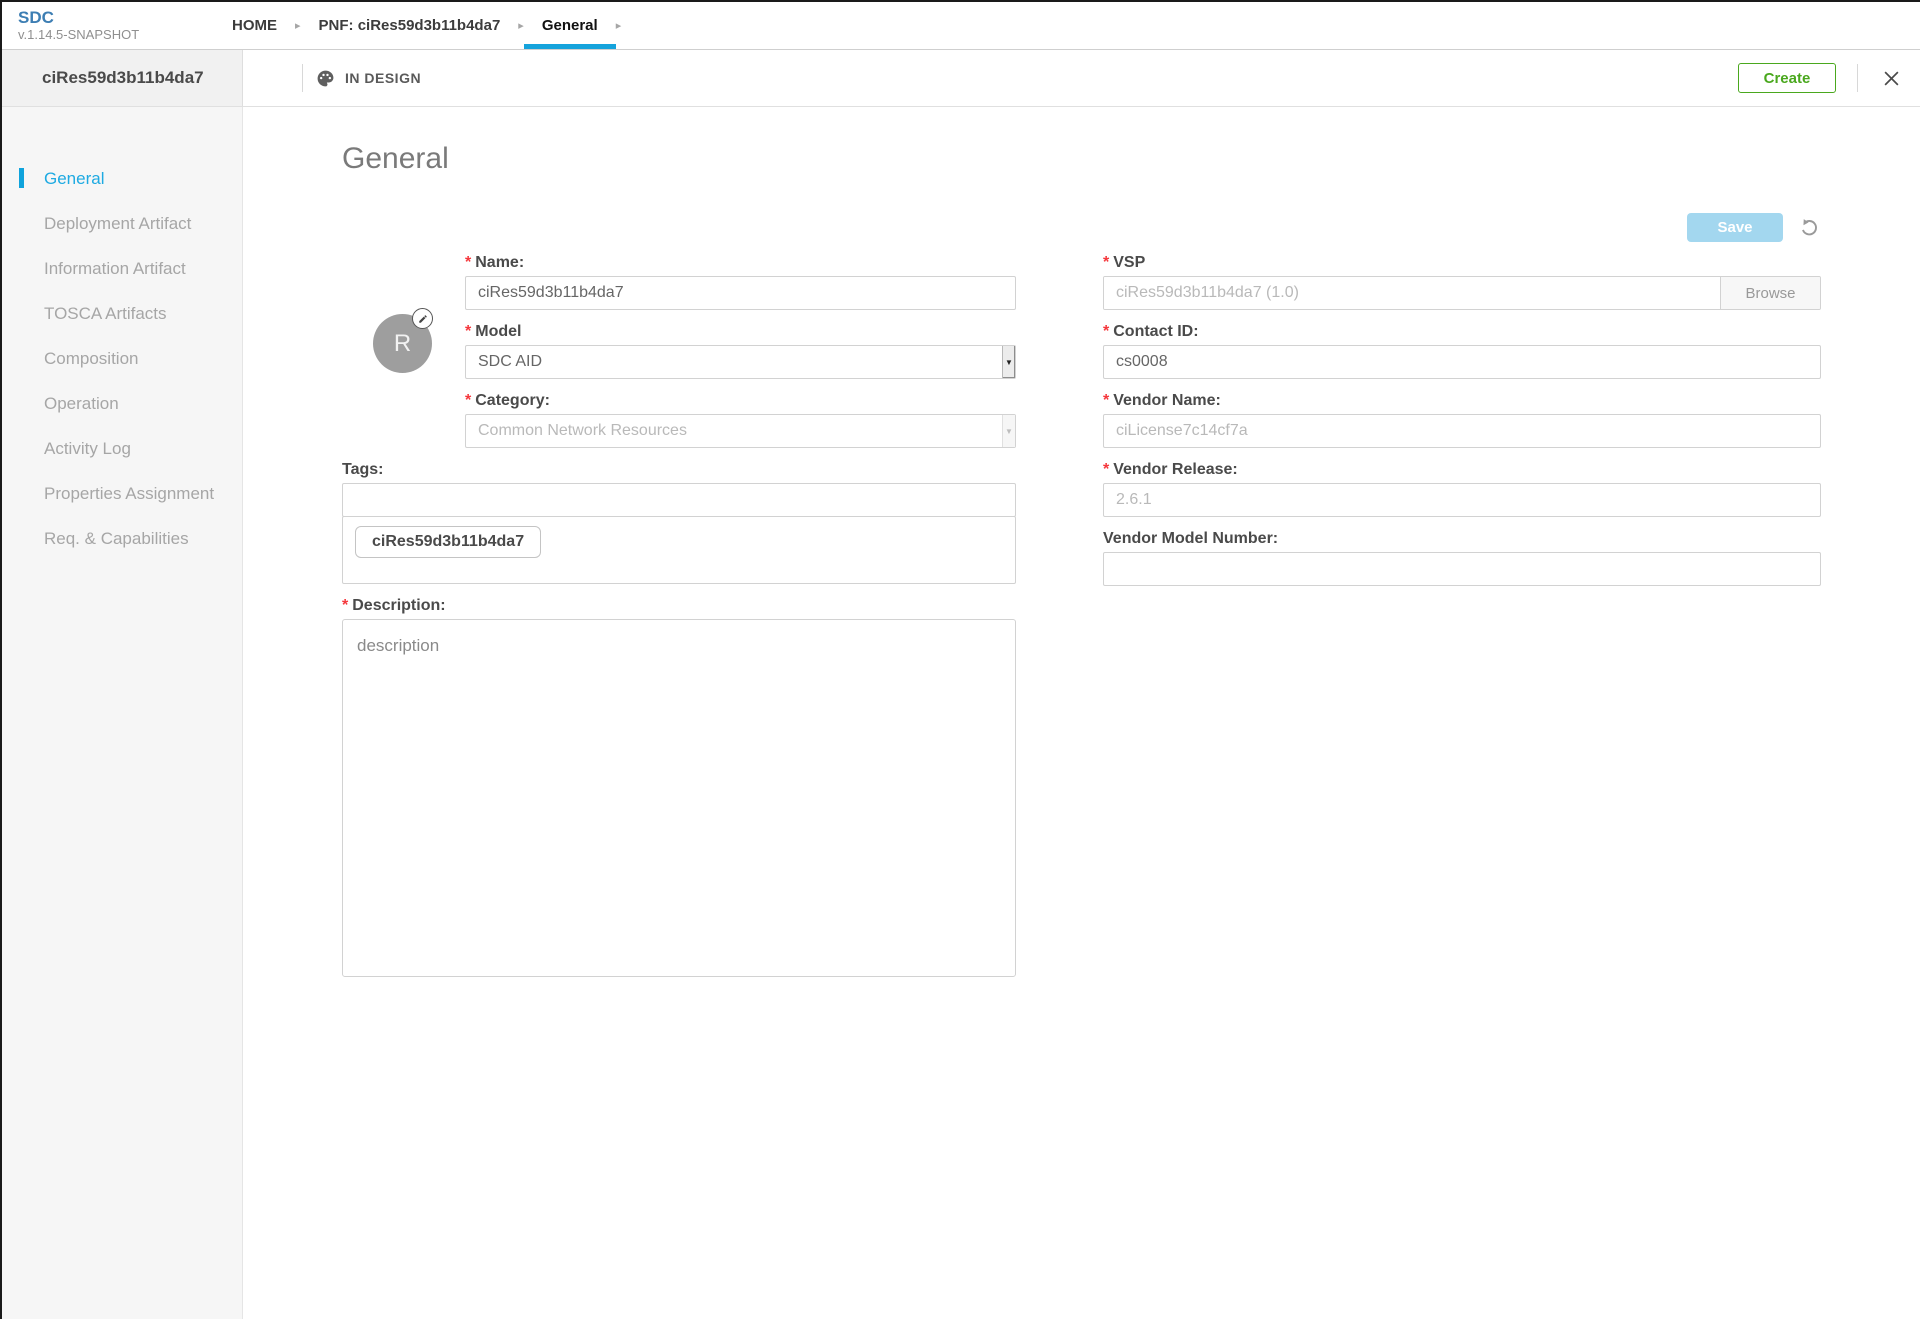 This screenshot has height=1319, width=1920. I want to click on contact-id-label: * Contact ID:, so click(1151, 331).